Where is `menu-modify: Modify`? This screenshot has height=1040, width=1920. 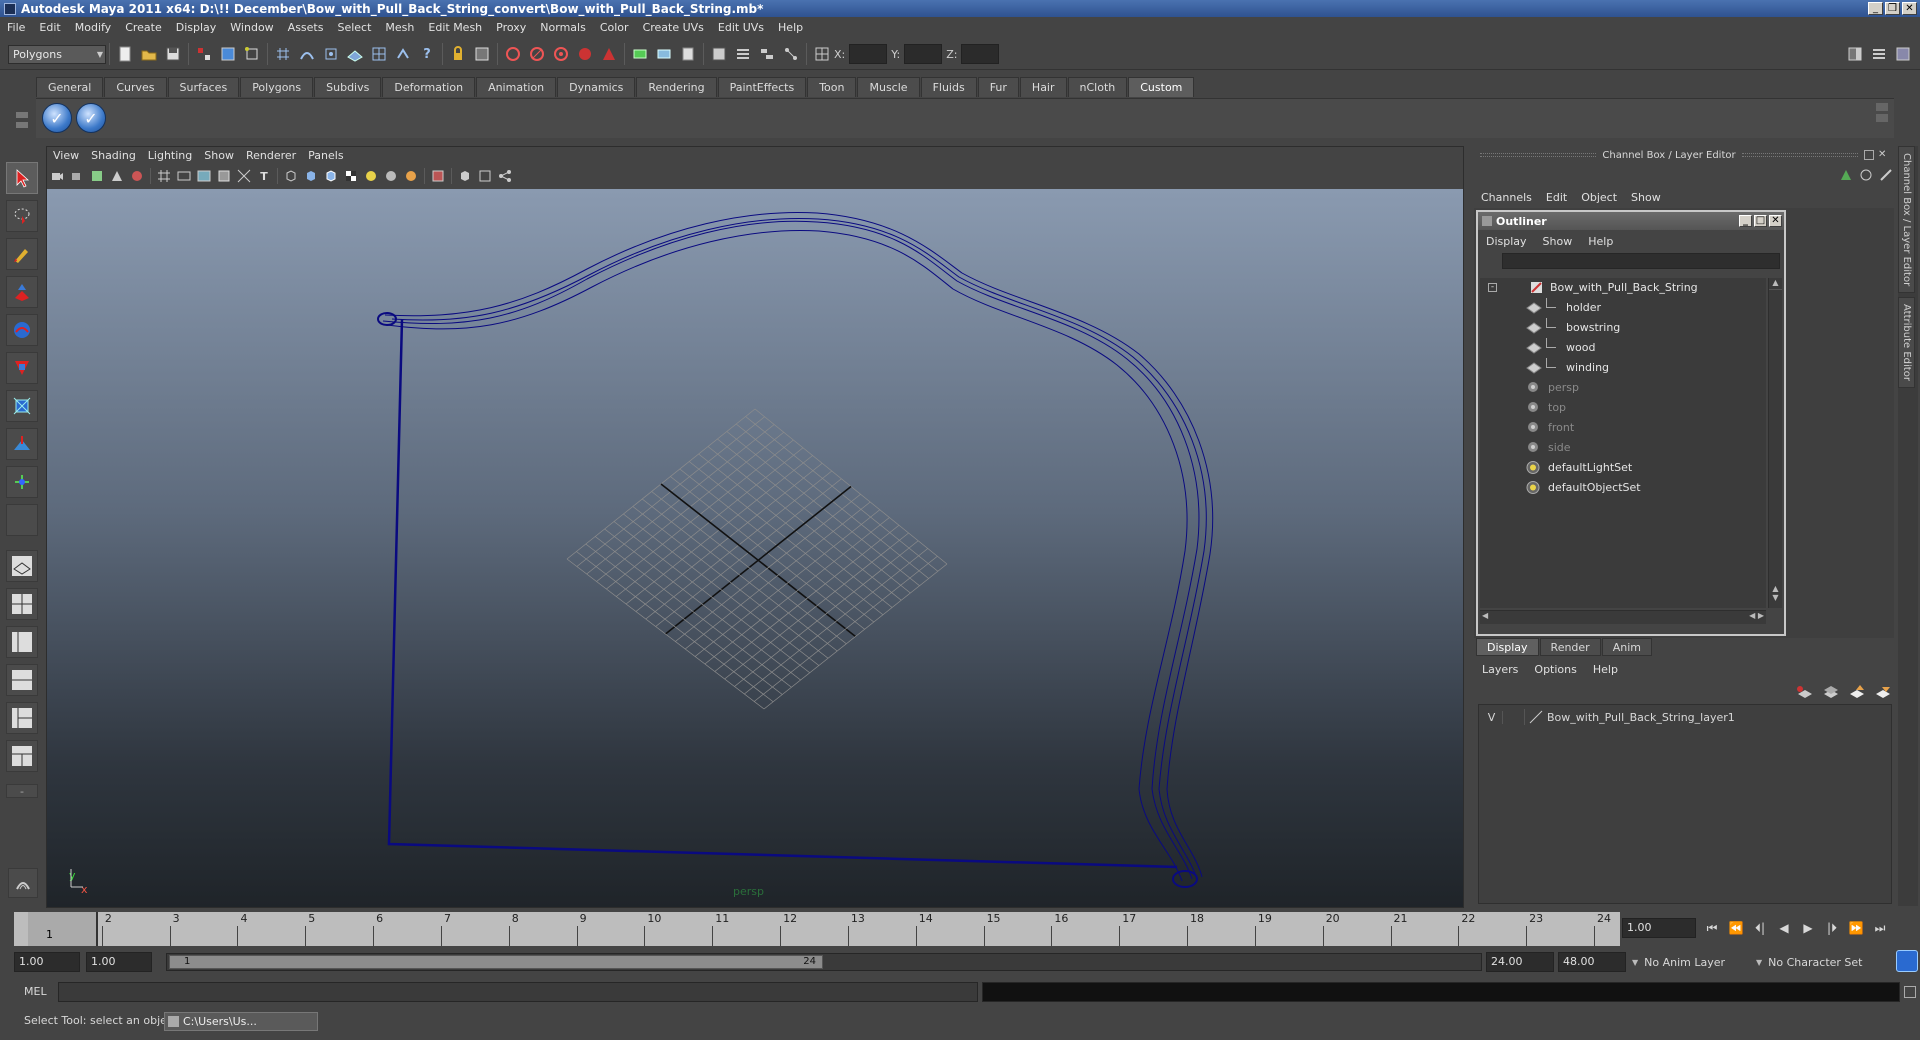
menu-modify: Modify is located at coordinates (93, 28).